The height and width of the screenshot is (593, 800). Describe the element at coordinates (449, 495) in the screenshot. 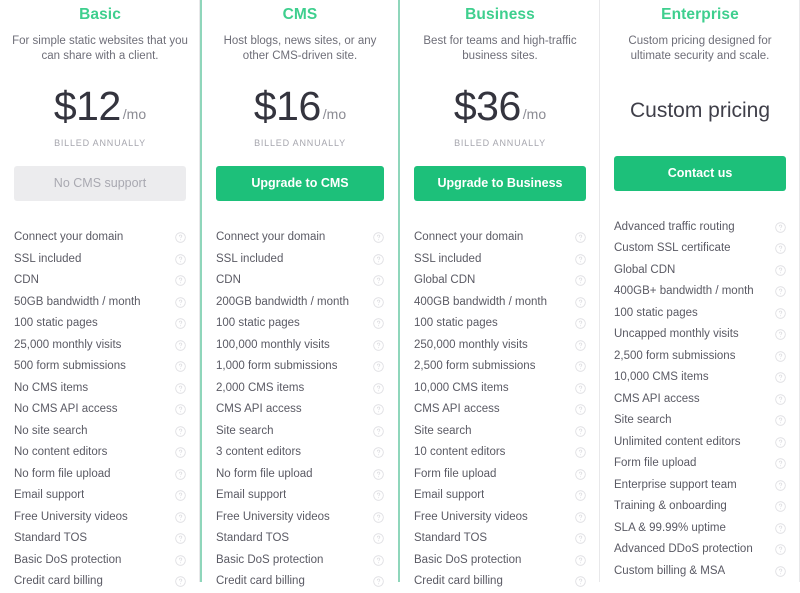

I see `feature-label: Email support` at that location.